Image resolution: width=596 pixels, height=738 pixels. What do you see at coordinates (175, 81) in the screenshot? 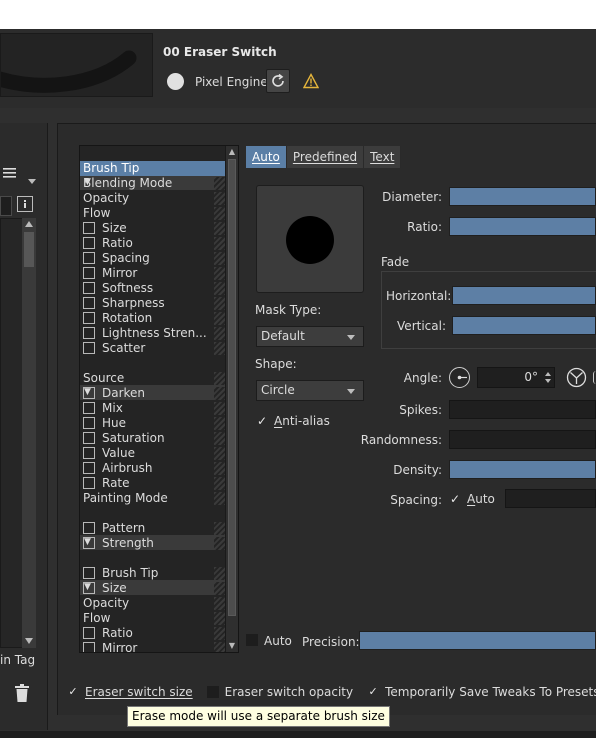
I see `engine-radio` at bounding box center [175, 81].